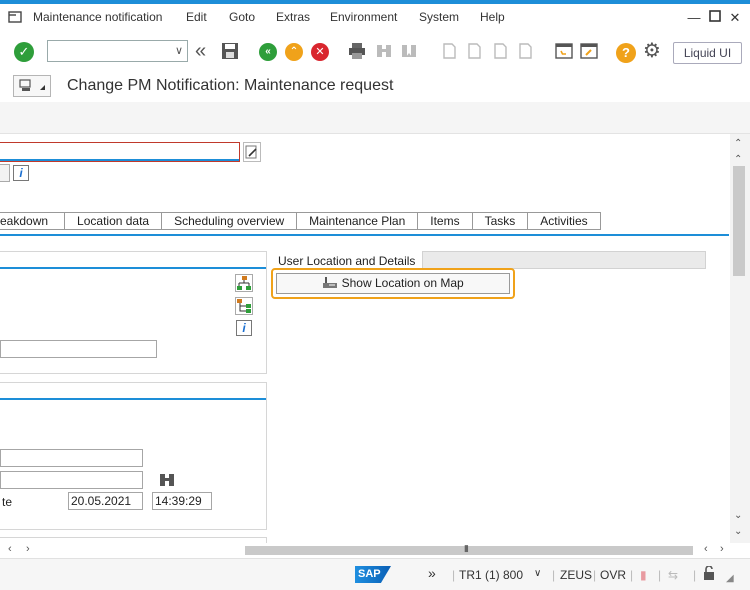 This screenshot has height=590, width=750. Describe the element at coordinates (643, 575) in the screenshot. I see `connection-icon: ▮` at that location.